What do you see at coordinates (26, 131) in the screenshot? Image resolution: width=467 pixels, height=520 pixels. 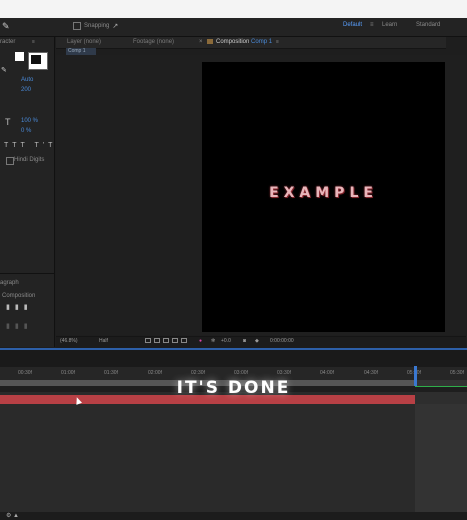 I see `baseline-value: 0 %` at bounding box center [26, 131].